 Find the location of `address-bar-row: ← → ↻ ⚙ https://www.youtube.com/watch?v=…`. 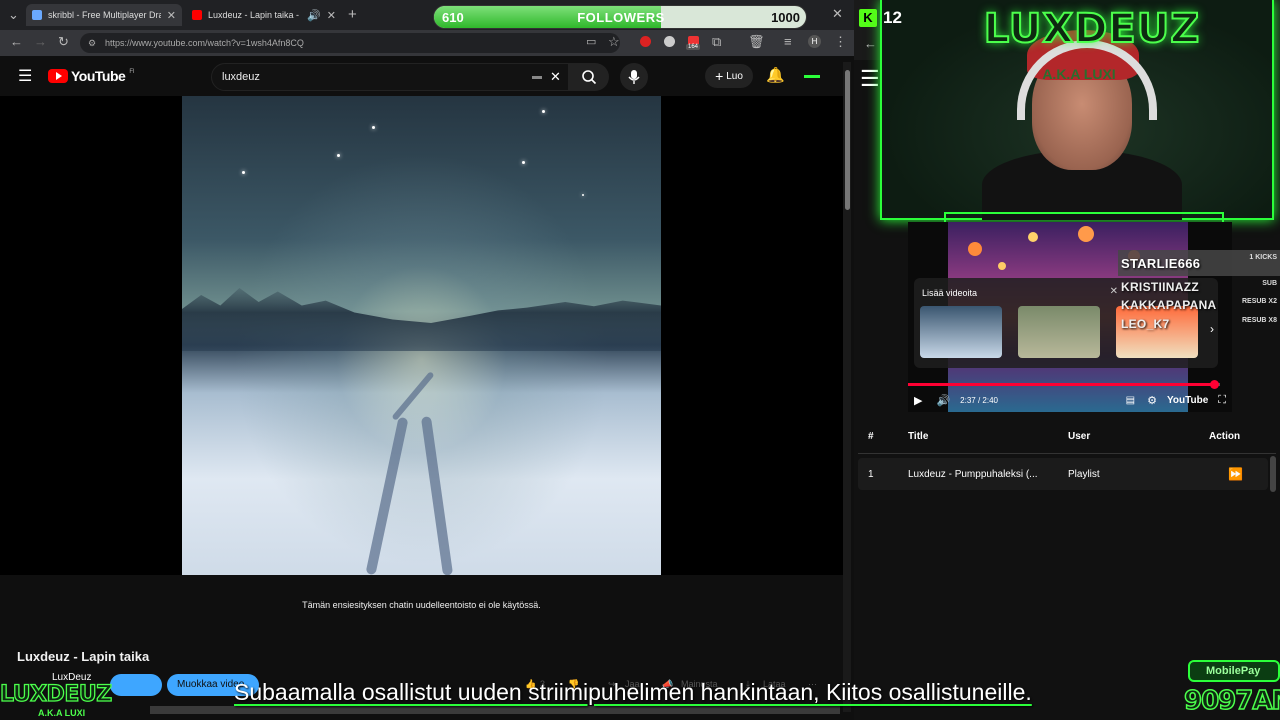

address-bar-row: ← → ↻ ⚙ https://www.youtube.com/watch?v=… is located at coordinates (427, 43).